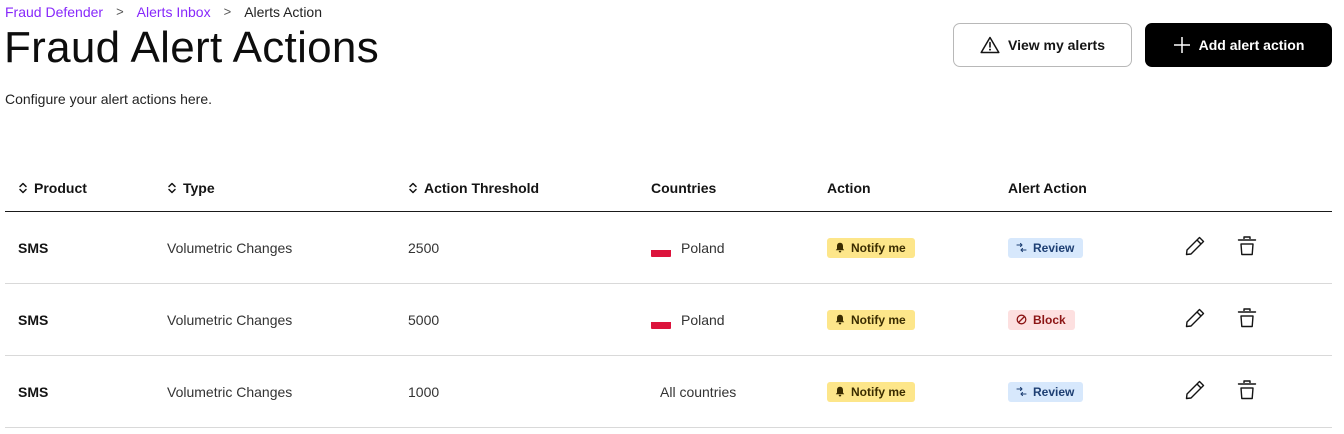 The width and height of the screenshot is (1344, 434). What do you see at coordinates (191, 47) in the screenshot?
I see `page-title: Fraud Alert Actions` at bounding box center [191, 47].